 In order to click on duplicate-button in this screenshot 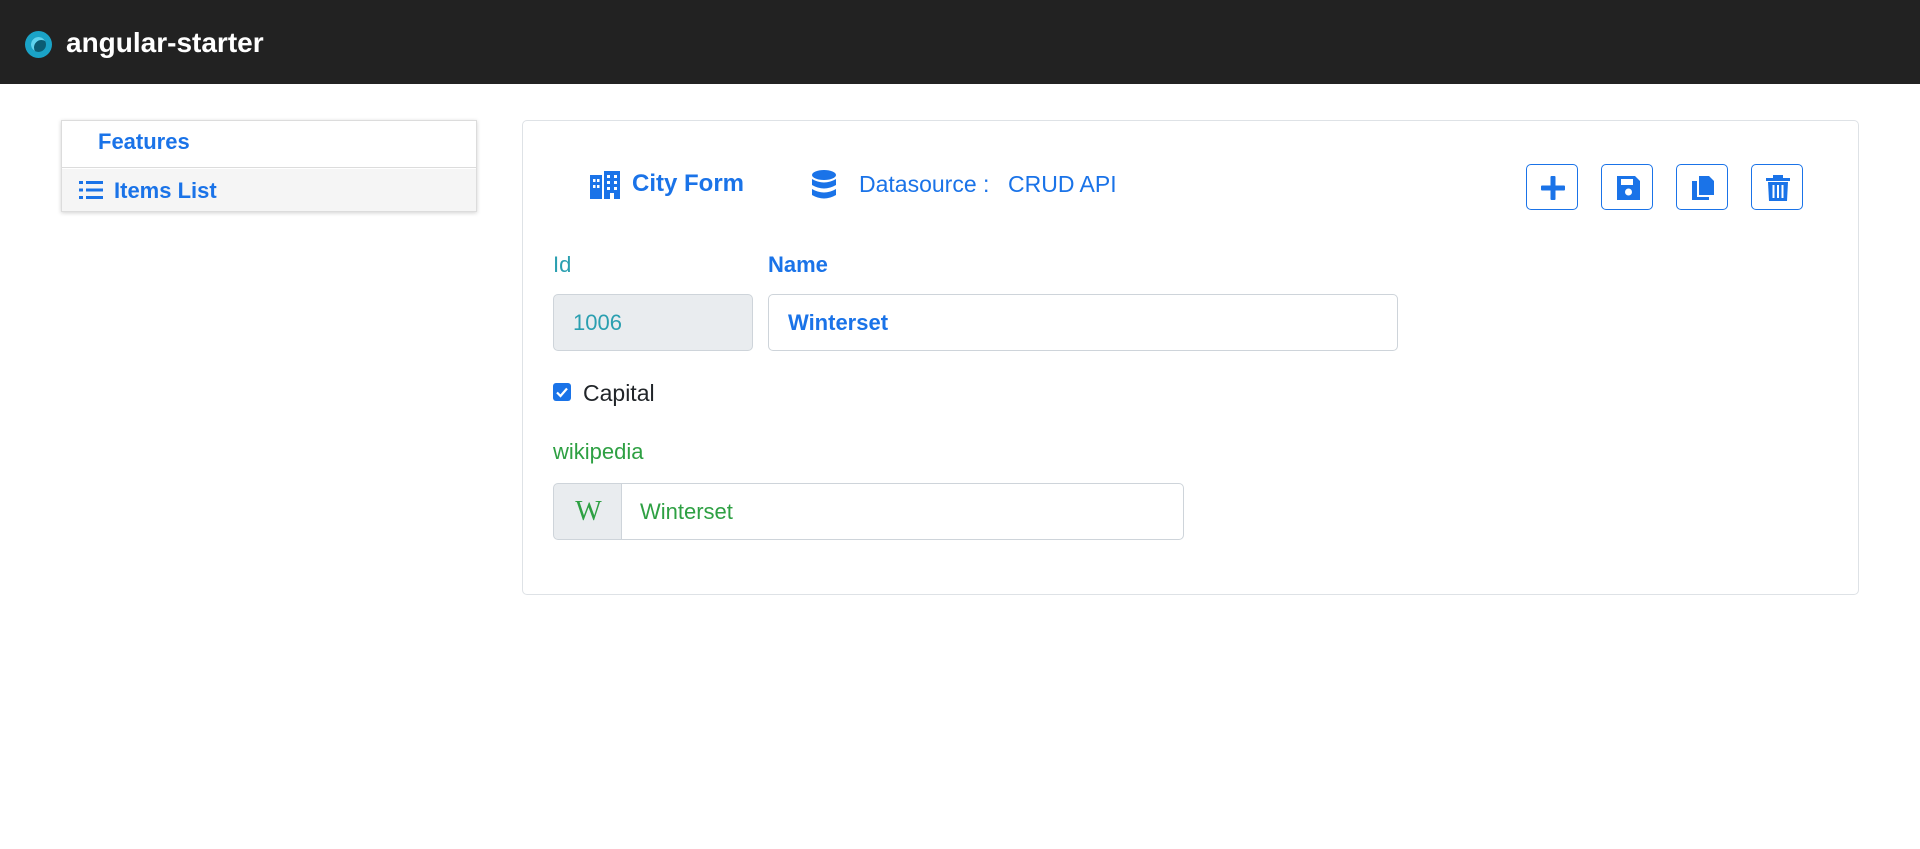, I will do `click(1702, 187)`.